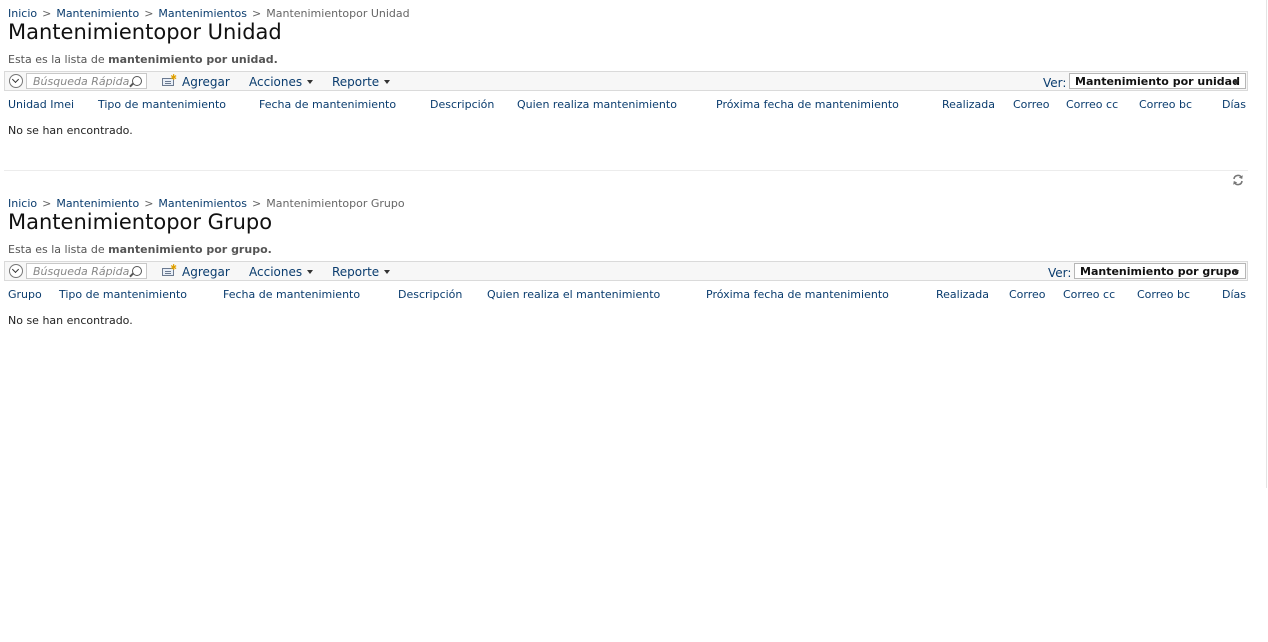  Describe the element at coordinates (190, 249) in the screenshot. I see `description-bold: mantenimiento por grupo.` at that location.